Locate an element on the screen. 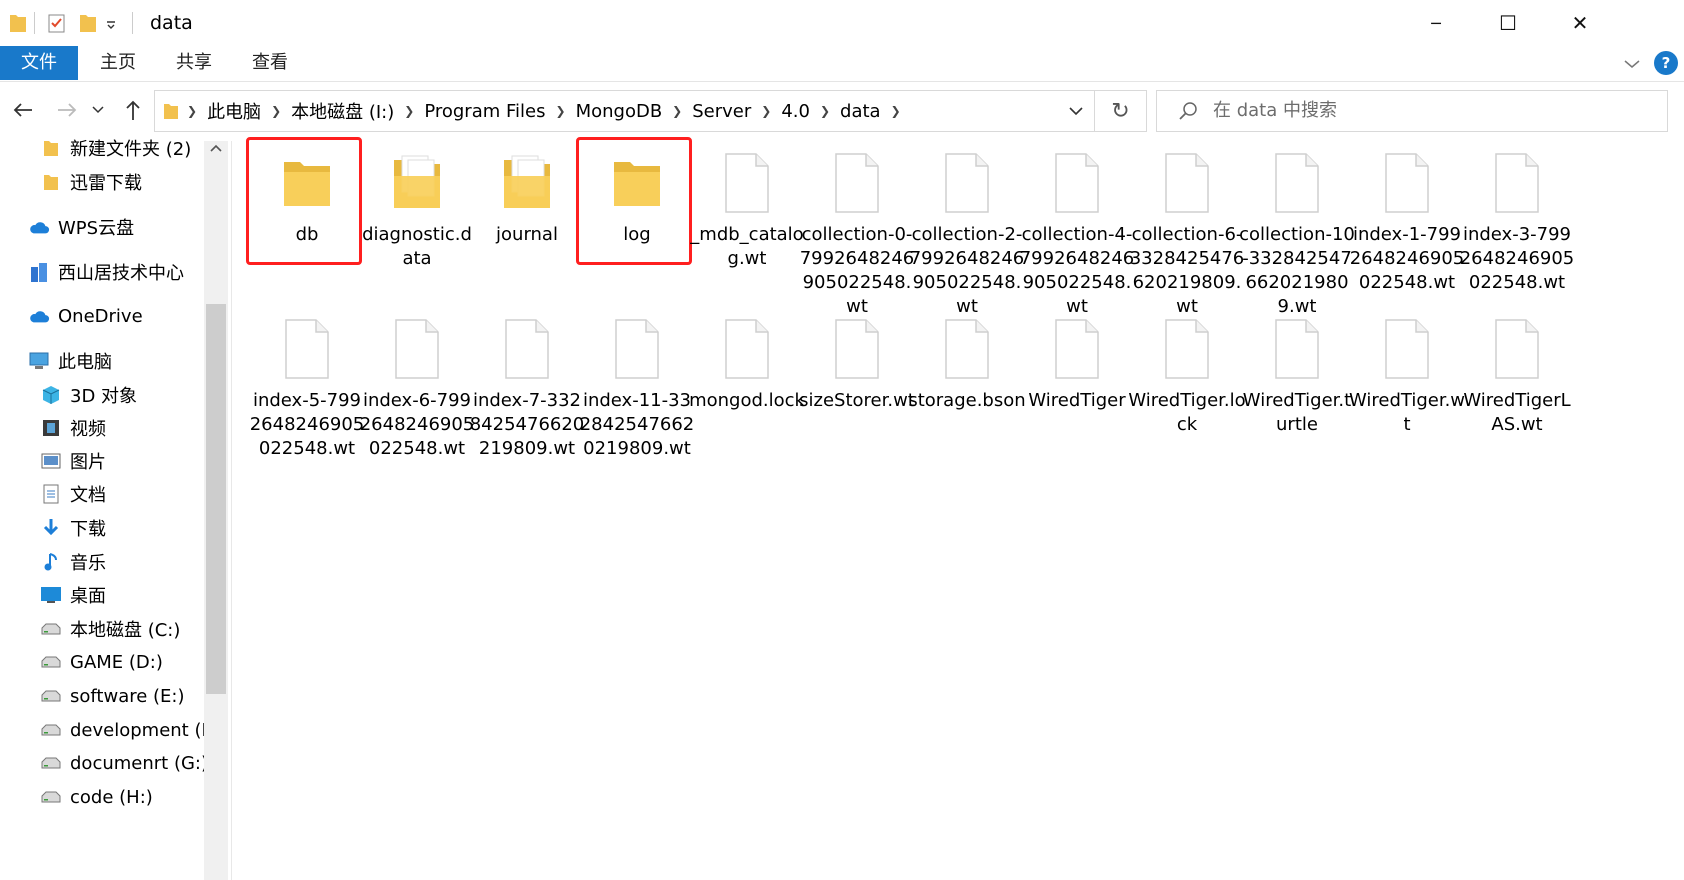 Image resolution: width=1684 pixels, height=880 pixels. sidebar-item: 音乐 is located at coordinates (73, 562).